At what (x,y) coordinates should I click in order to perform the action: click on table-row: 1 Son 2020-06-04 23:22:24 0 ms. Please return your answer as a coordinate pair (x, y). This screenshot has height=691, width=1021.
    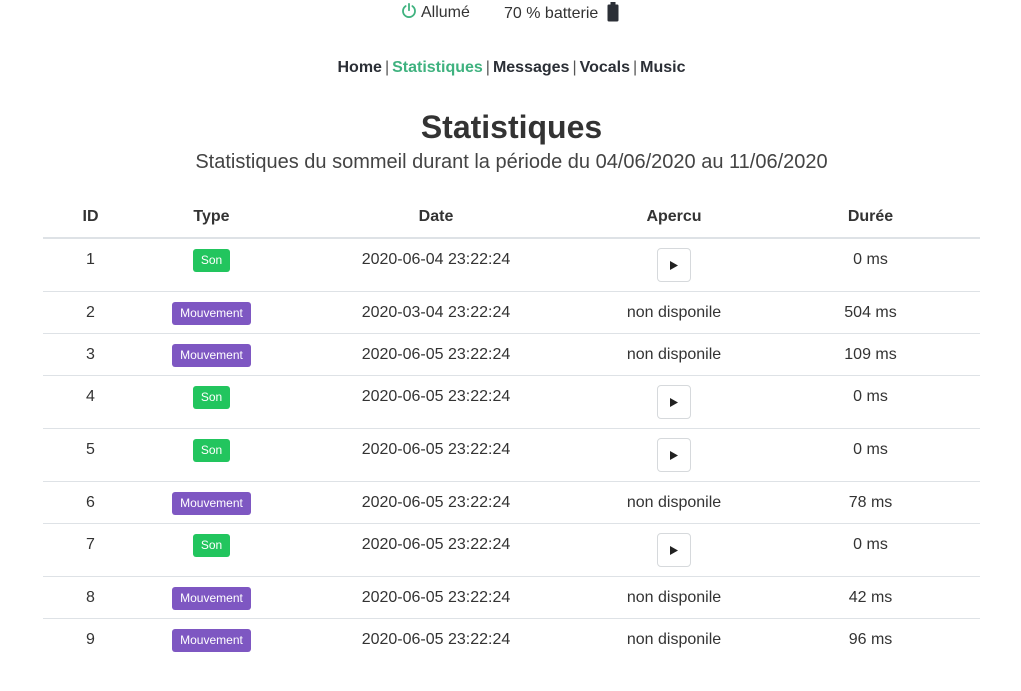
    Looking at the image, I should click on (511, 265).